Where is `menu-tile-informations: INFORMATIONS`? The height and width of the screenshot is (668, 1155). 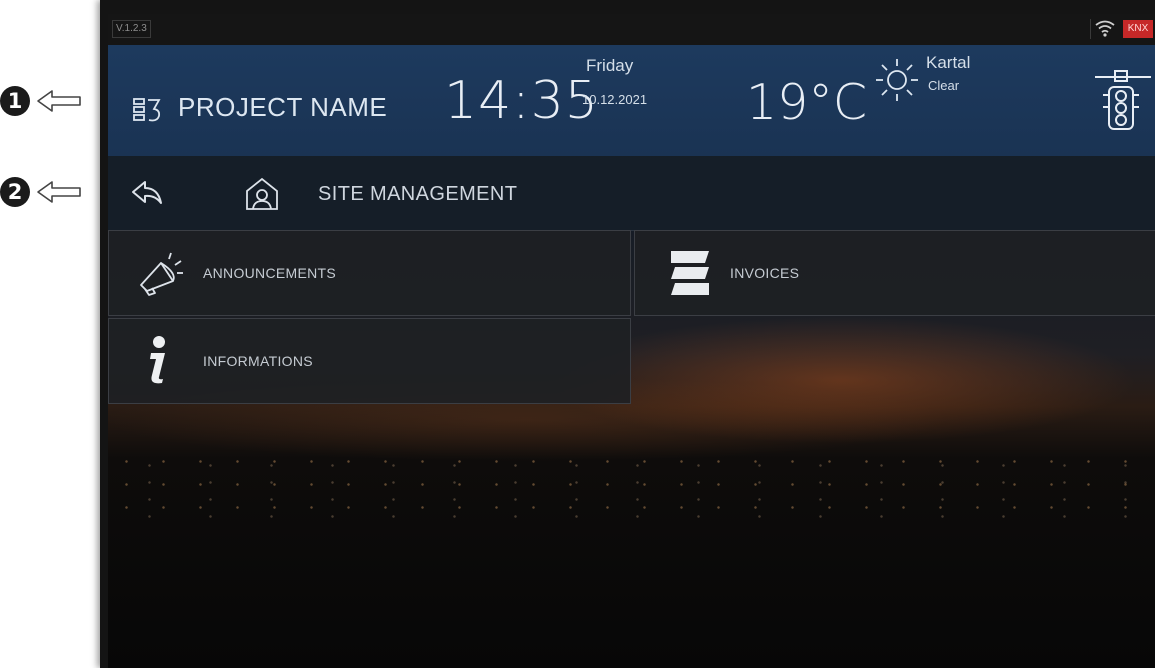 menu-tile-informations: INFORMATIONS is located at coordinates (369, 361).